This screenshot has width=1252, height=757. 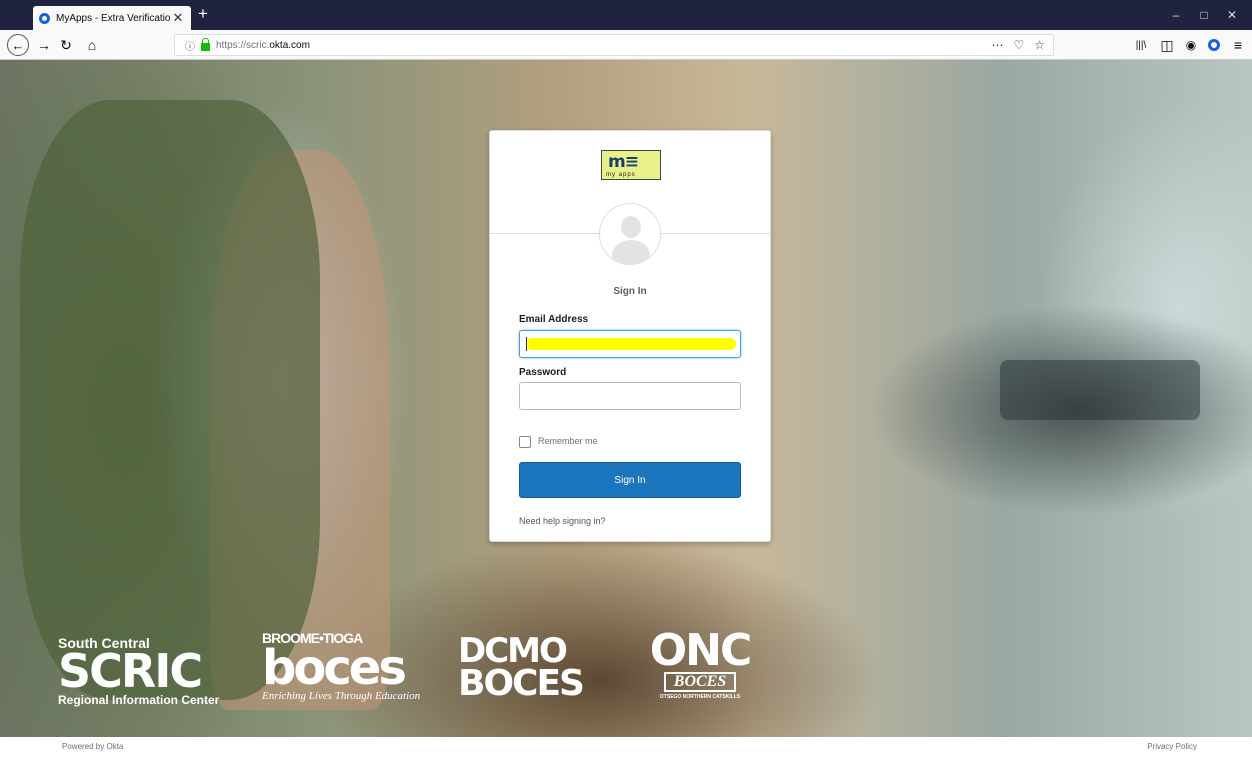 What do you see at coordinates (700, 697) in the screenshot?
I see `onc-logo-line2: OTSEGO NORTHERN CATSKILLS` at bounding box center [700, 697].